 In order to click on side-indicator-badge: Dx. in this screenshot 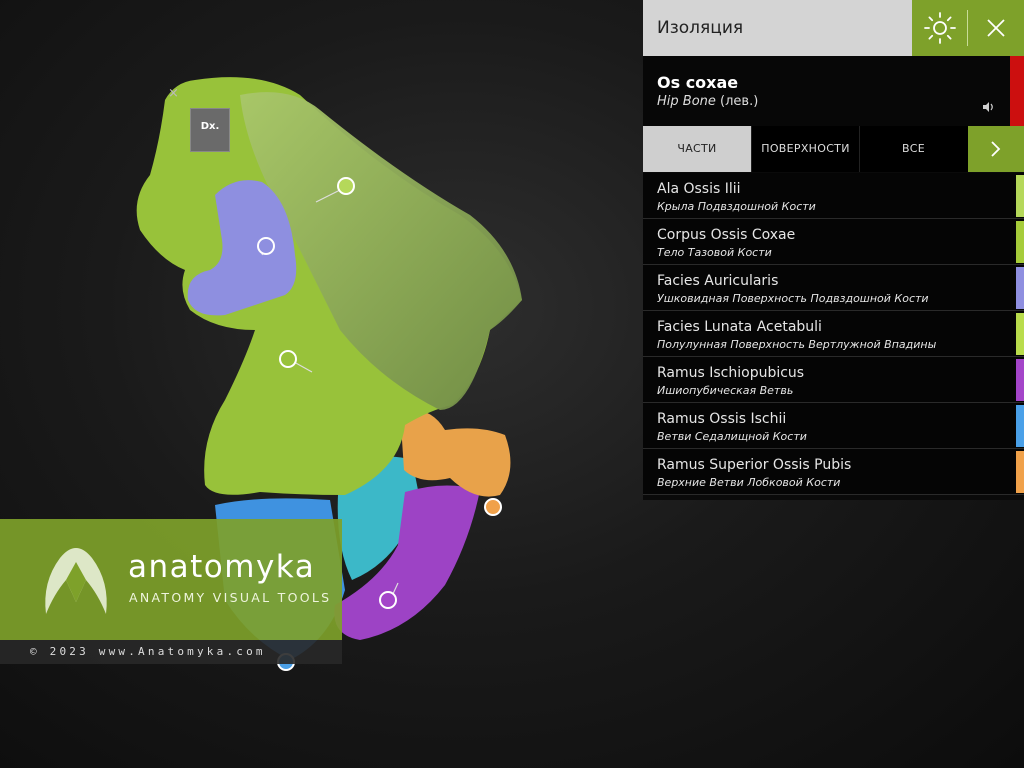, I will do `click(210, 130)`.